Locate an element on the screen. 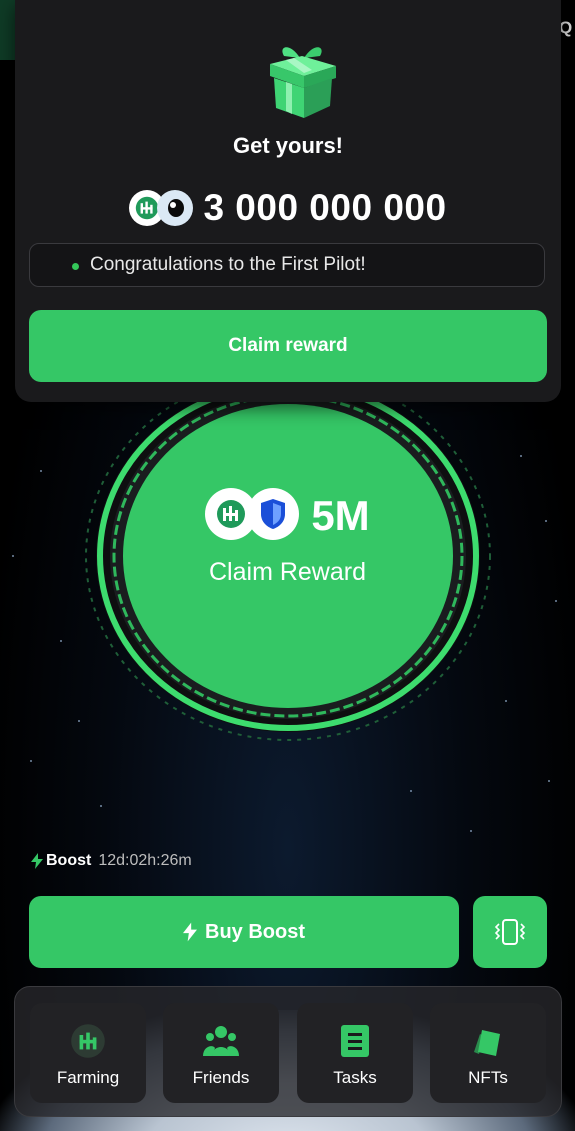  nav-item-tasks: Tasks is located at coordinates (355, 1053).